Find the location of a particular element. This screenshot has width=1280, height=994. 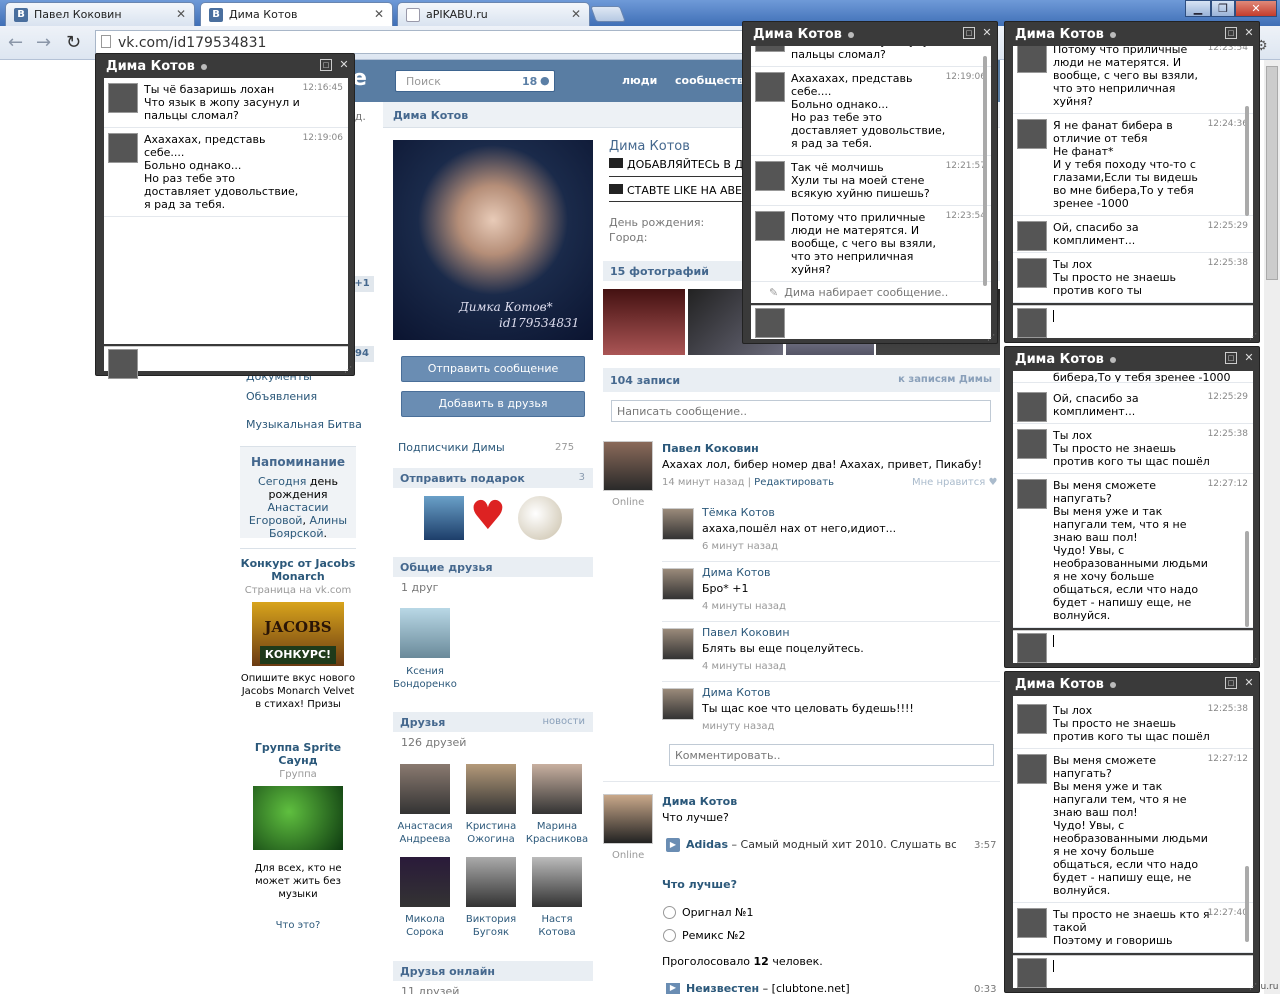

tab-pavel: В Павел Коковин ✕ is located at coordinates (100, 14).